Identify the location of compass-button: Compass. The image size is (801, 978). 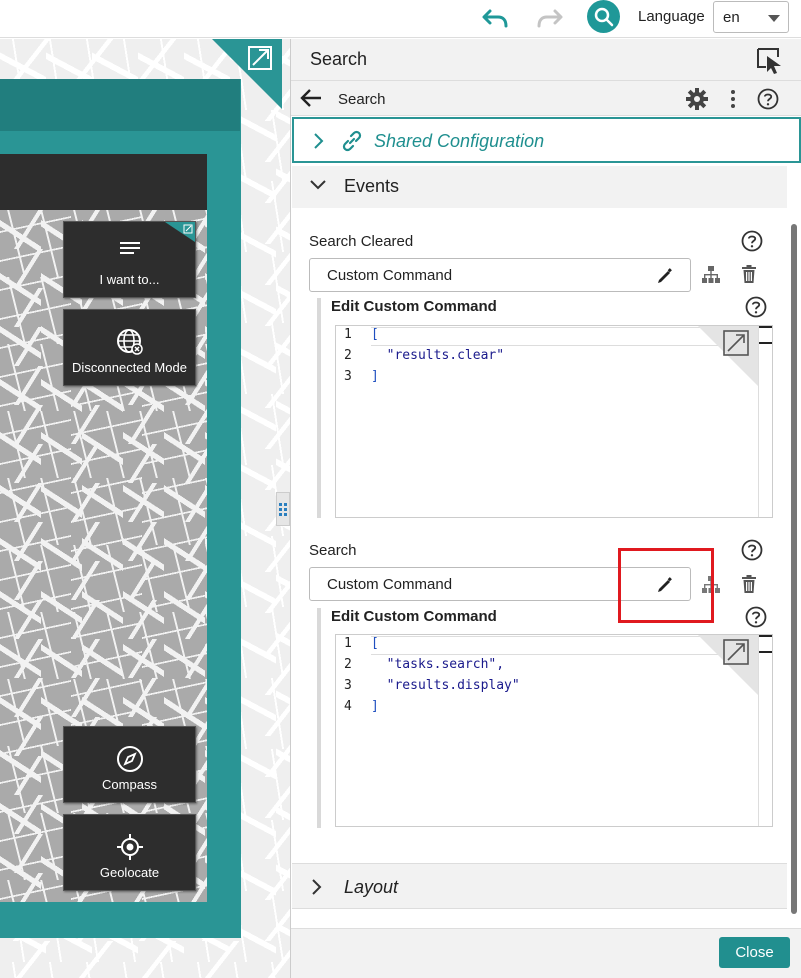
(129, 764).